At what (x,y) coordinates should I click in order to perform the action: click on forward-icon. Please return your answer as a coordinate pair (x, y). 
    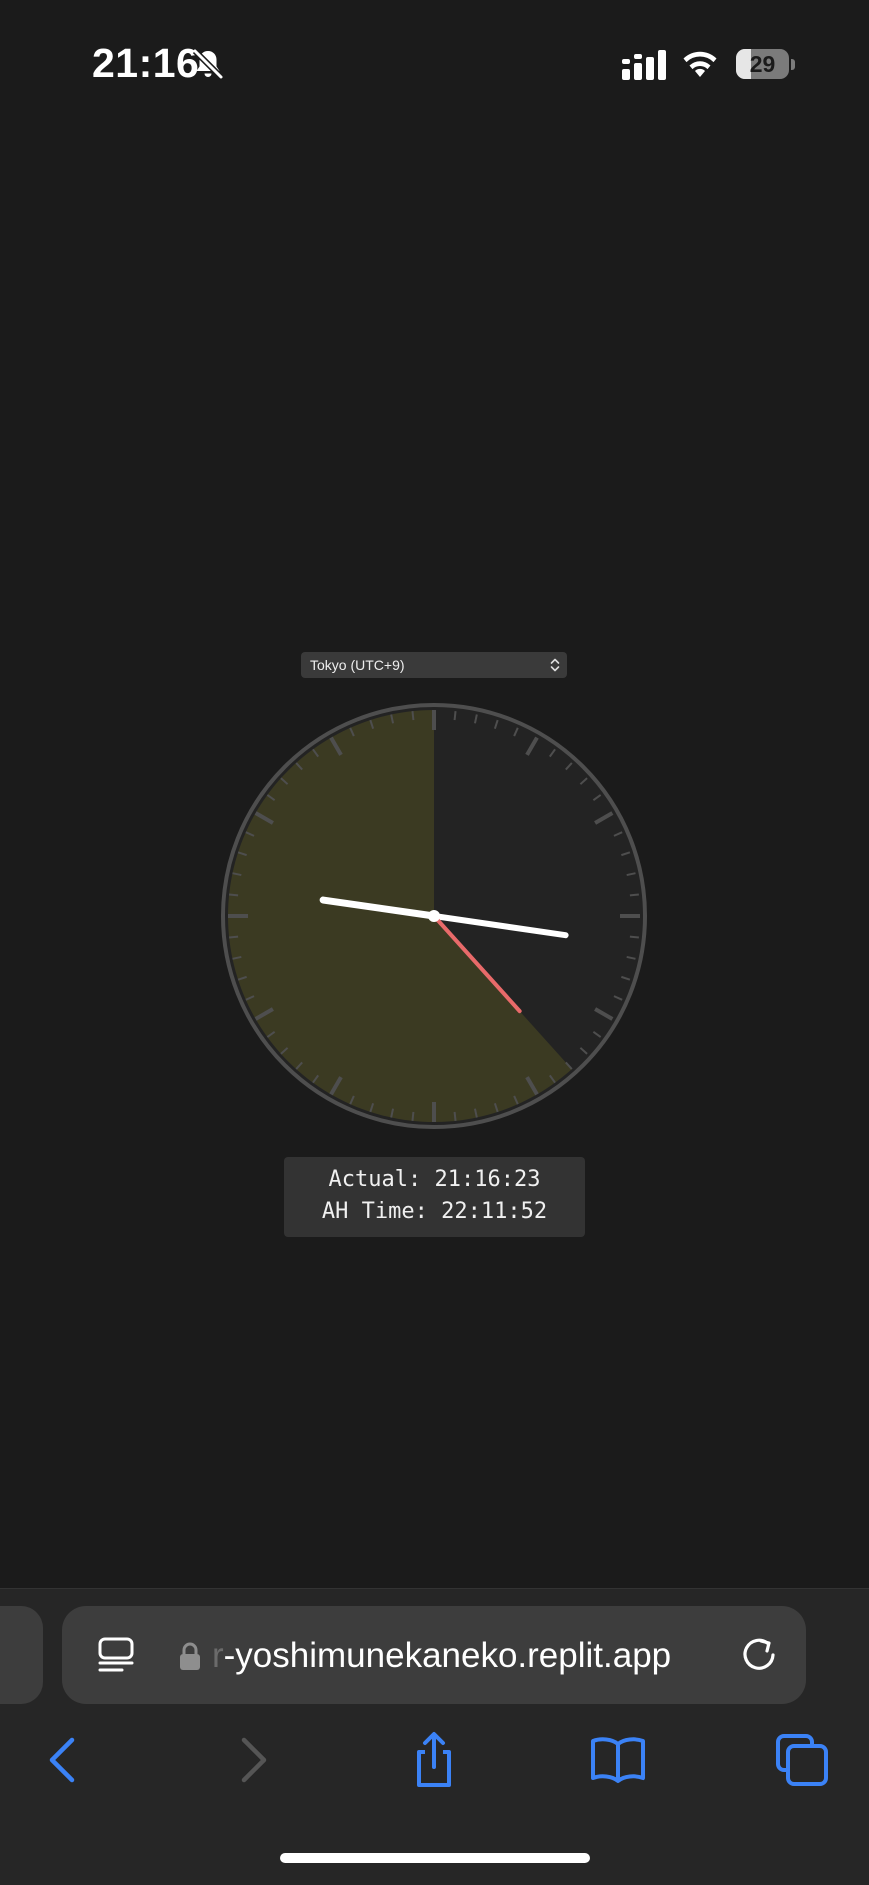
    Looking at the image, I should click on (252, 1760).